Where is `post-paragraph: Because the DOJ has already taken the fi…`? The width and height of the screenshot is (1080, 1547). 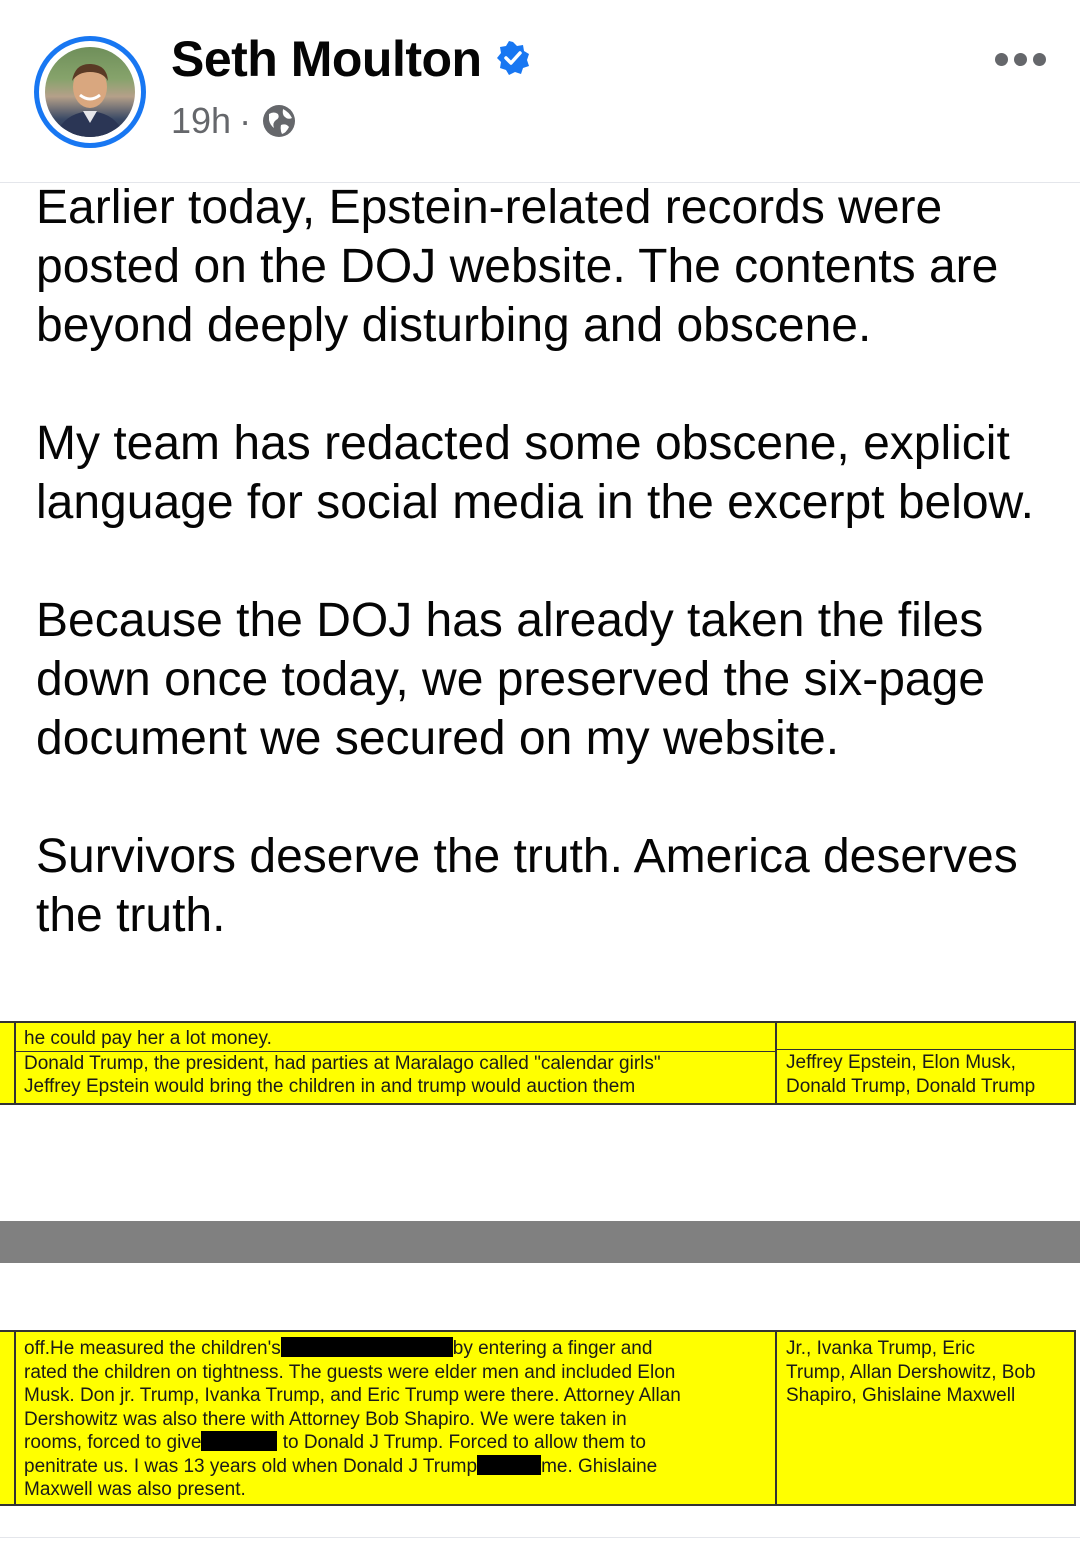 post-paragraph: Because the DOJ has already taken the fi… is located at coordinates (511, 679).